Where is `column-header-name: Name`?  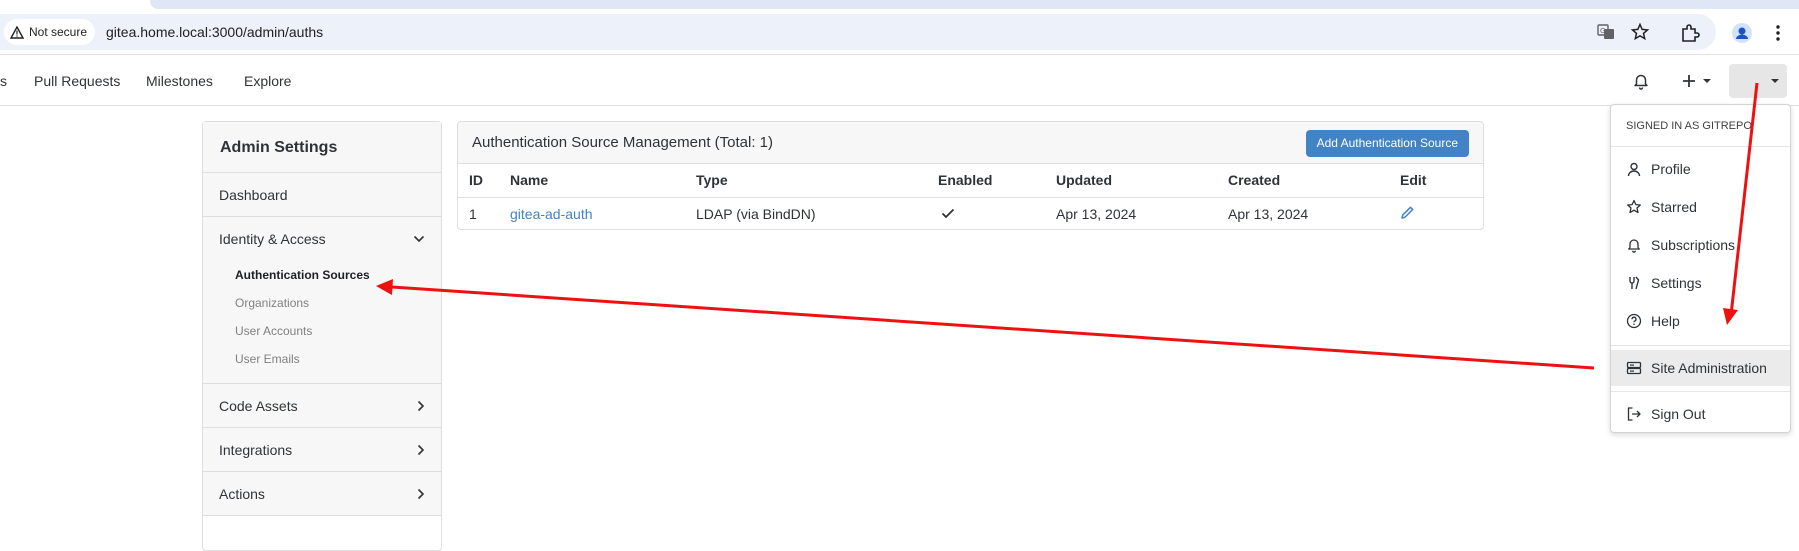 column-header-name: Name is located at coordinates (603, 181).